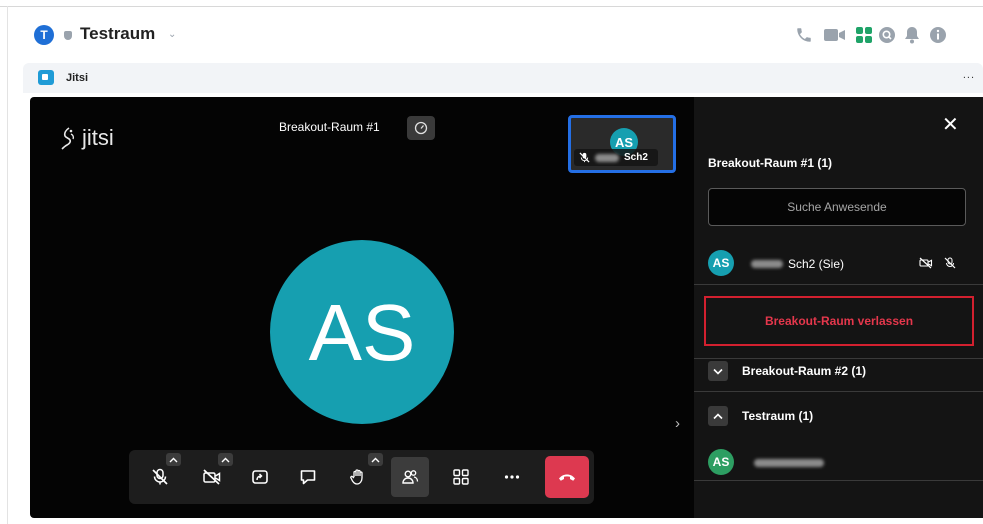 The height and width of the screenshot is (524, 983). I want to click on thumbnail-name-bar: Sch2, so click(616, 157).